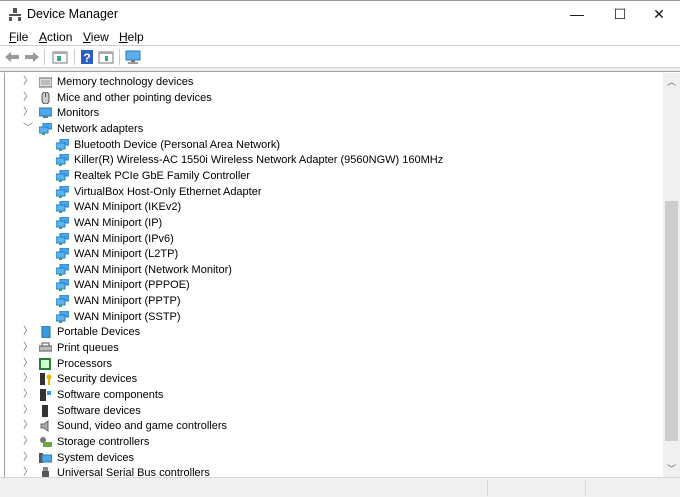 Image resolution: width=680 pixels, height=497 pixels. Describe the element at coordinates (128, 207) in the screenshot. I see `tree-item-label: WAN Miniport (IKEv2)` at that location.